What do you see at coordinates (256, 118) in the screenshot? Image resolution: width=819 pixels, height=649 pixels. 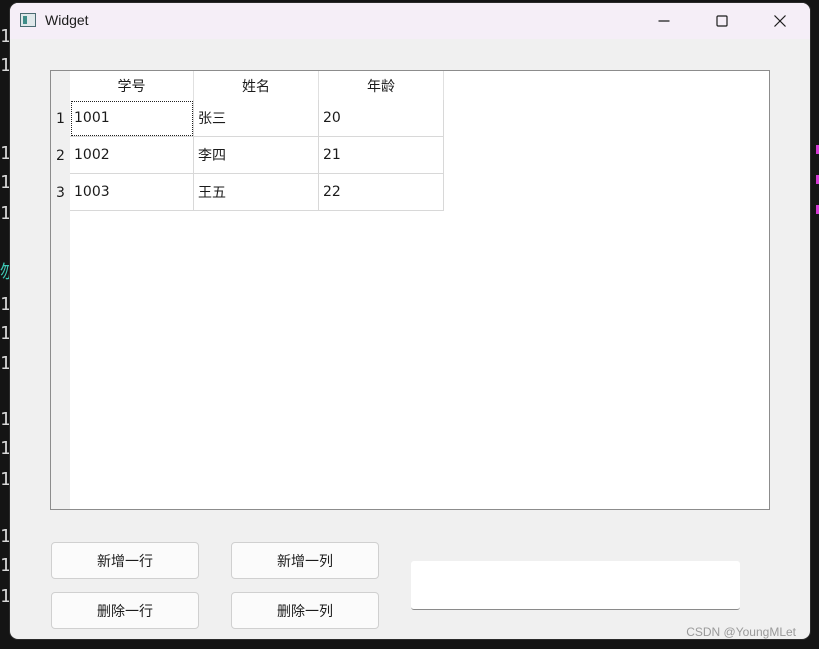 I see `table-cell: 张三` at bounding box center [256, 118].